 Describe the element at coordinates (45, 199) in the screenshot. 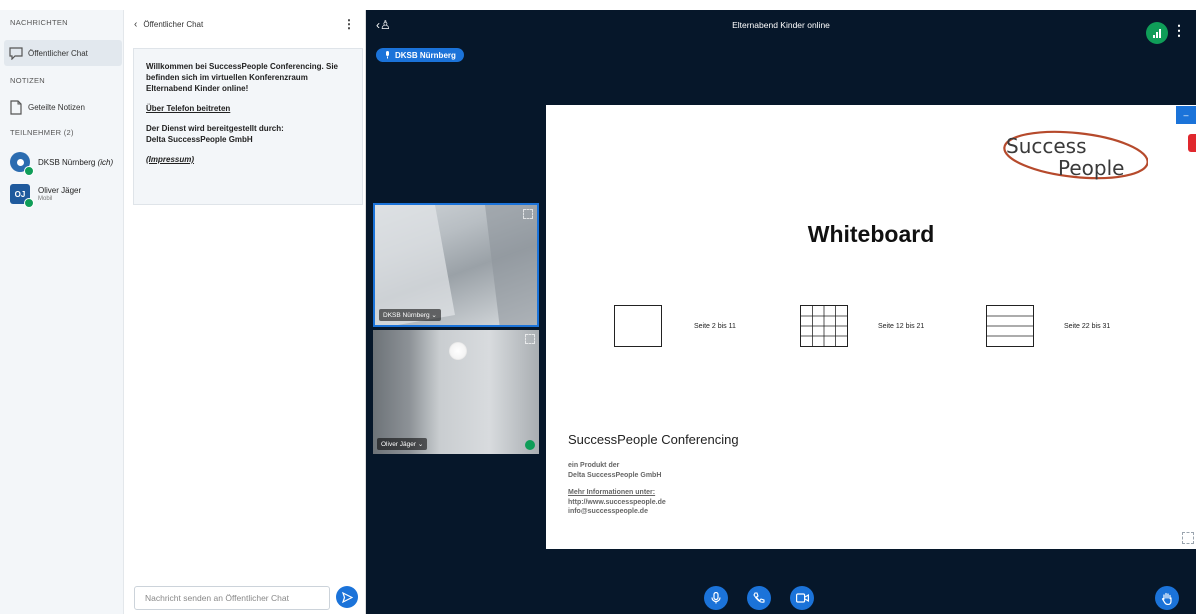

I see `user-device: Mobil` at that location.